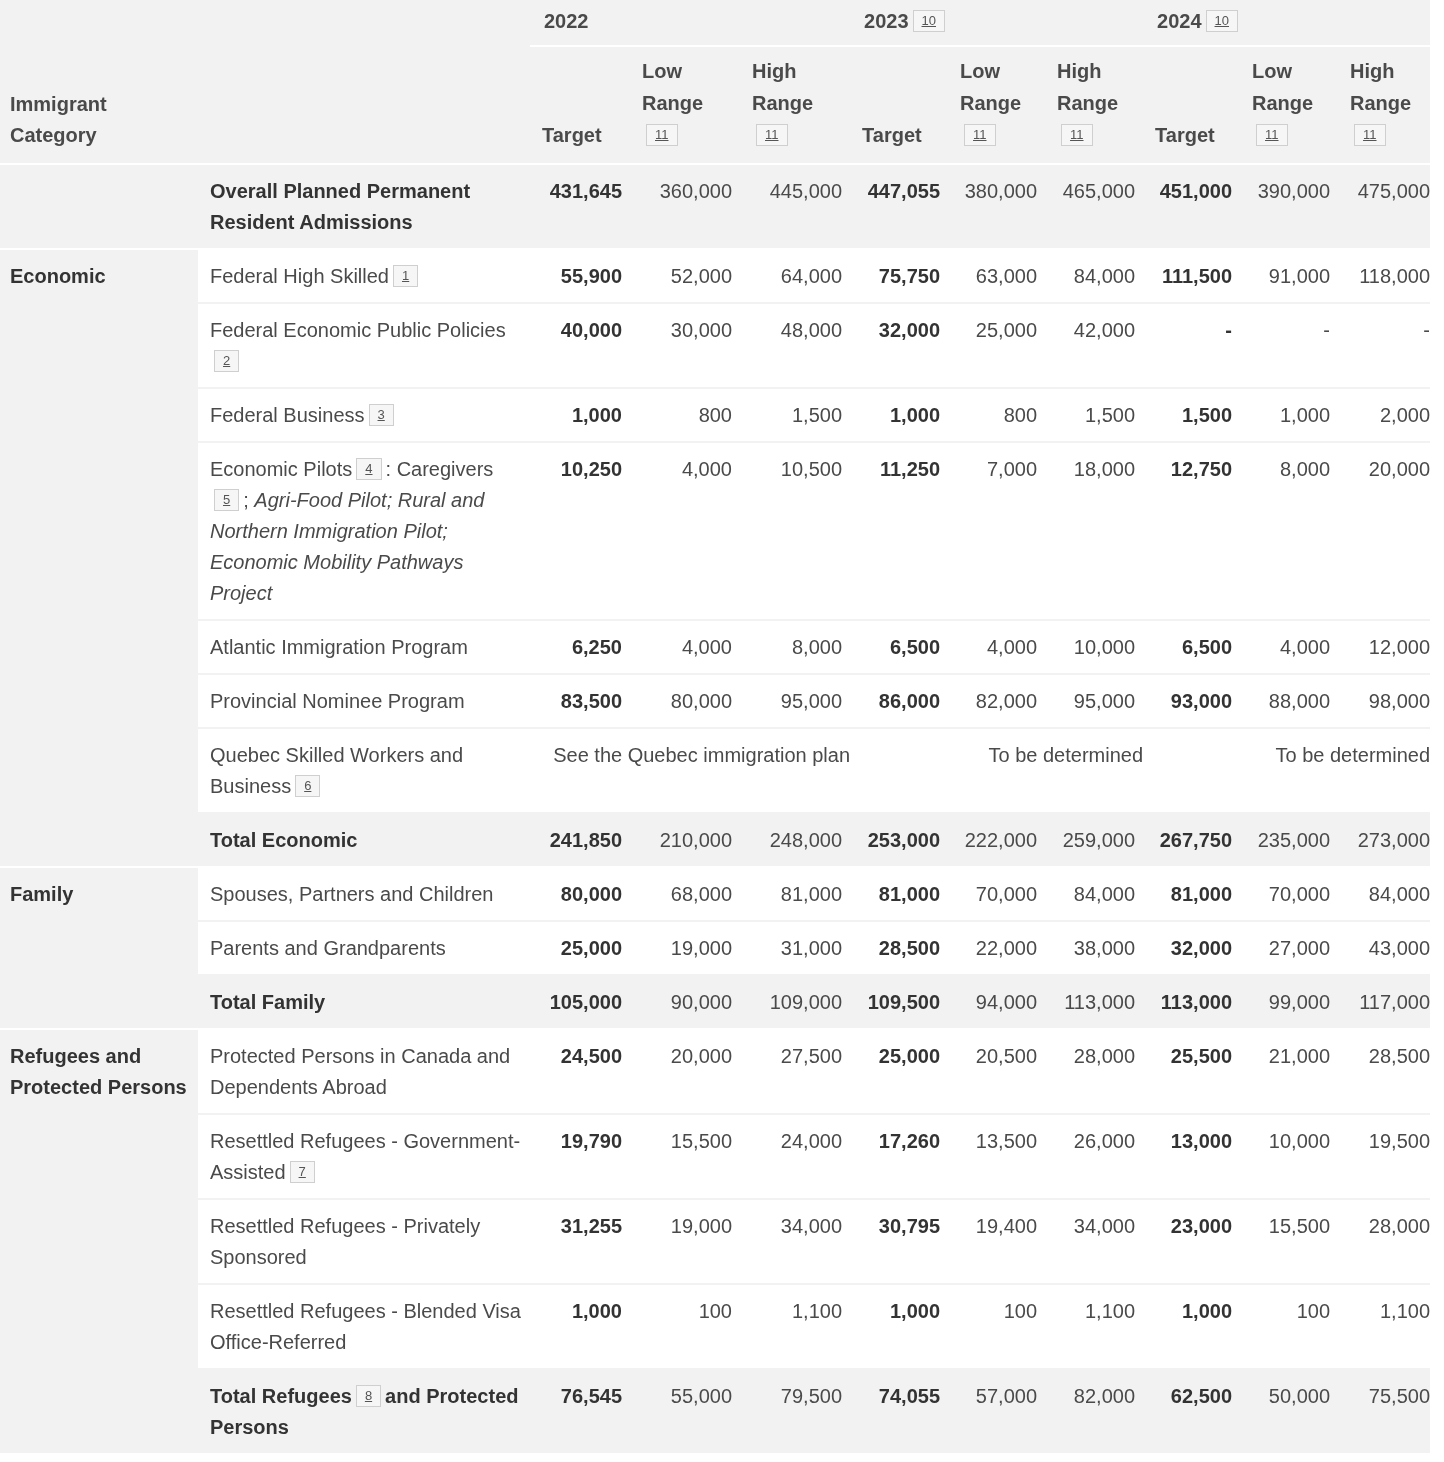  I want to click on footnote-link: 6, so click(308, 786).